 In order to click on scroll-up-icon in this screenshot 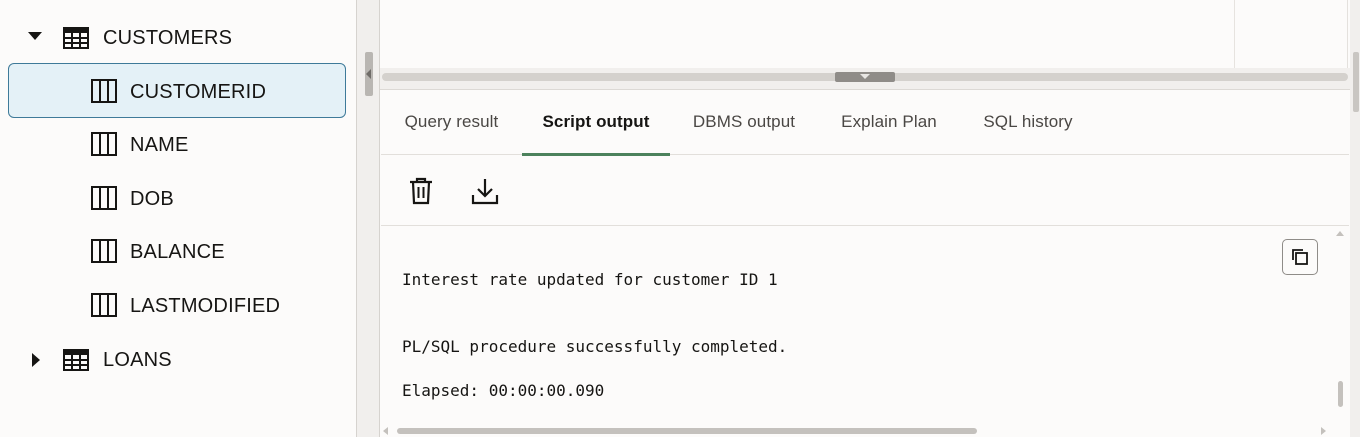, I will do `click(1340, 233)`.